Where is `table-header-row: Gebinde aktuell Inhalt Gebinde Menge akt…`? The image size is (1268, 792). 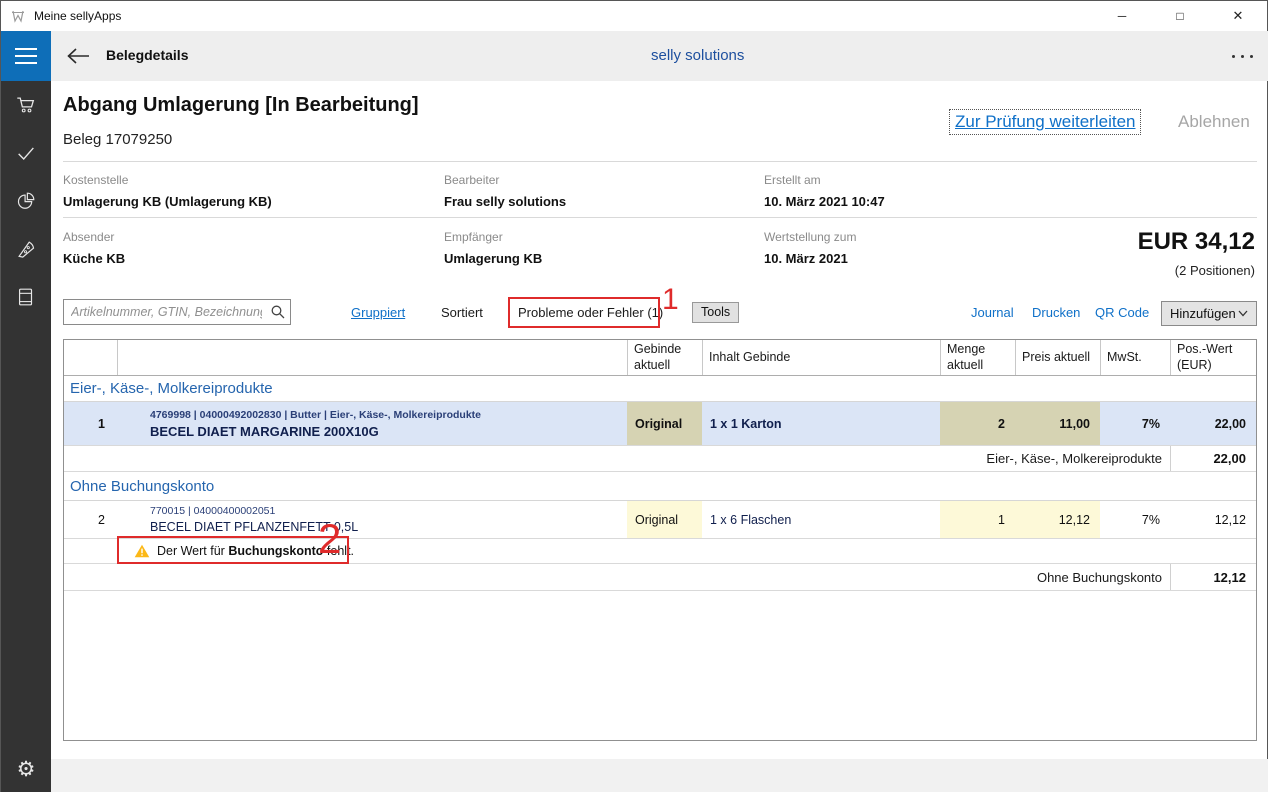
table-header-row: Gebinde aktuell Inhalt Gebinde Menge akt… is located at coordinates (660, 358).